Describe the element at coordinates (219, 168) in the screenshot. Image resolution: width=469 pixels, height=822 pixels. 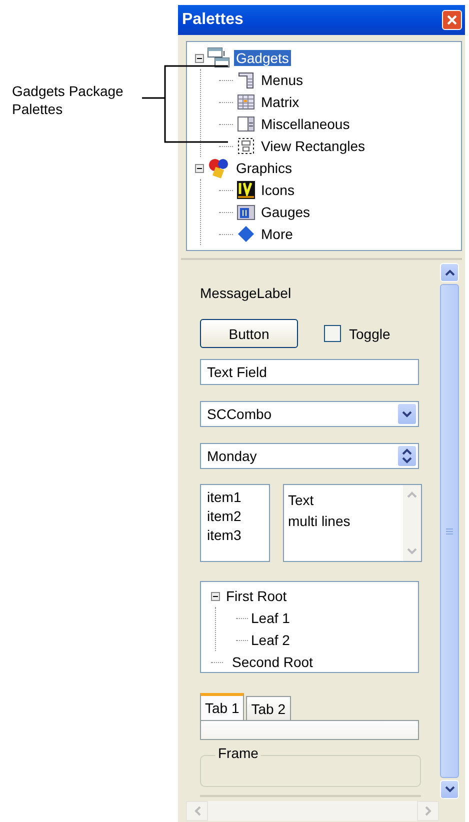
I see `shapes-icon` at that location.